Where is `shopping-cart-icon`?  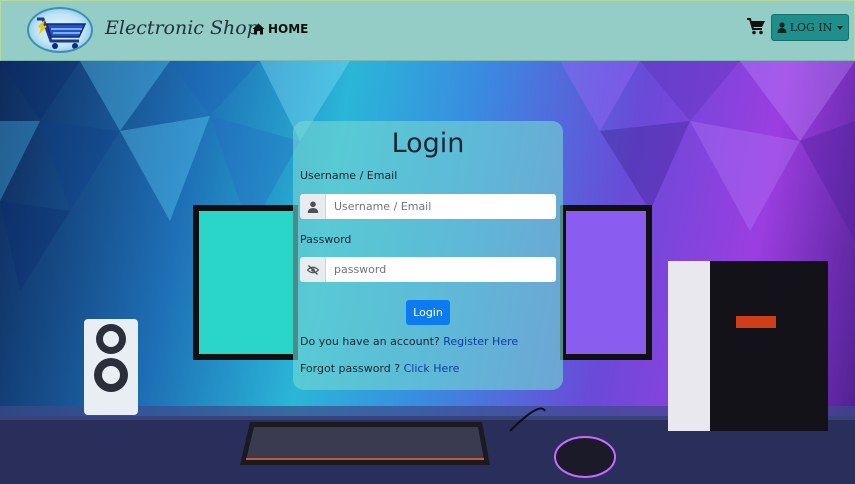 shopping-cart-icon is located at coordinates (756, 26).